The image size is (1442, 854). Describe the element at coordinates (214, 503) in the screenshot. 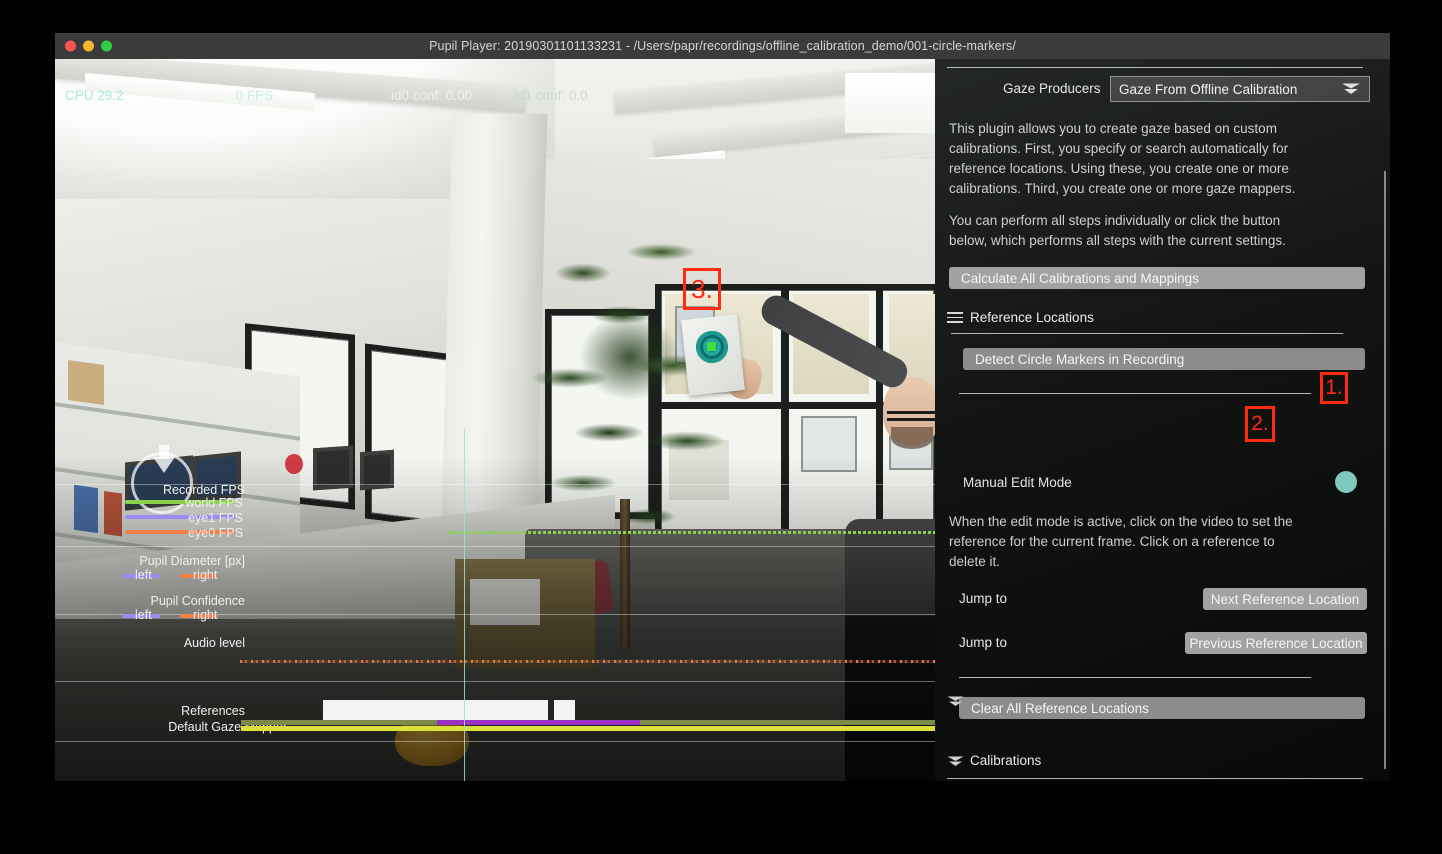

I see `legend-label-world-fps: world FPS` at that location.